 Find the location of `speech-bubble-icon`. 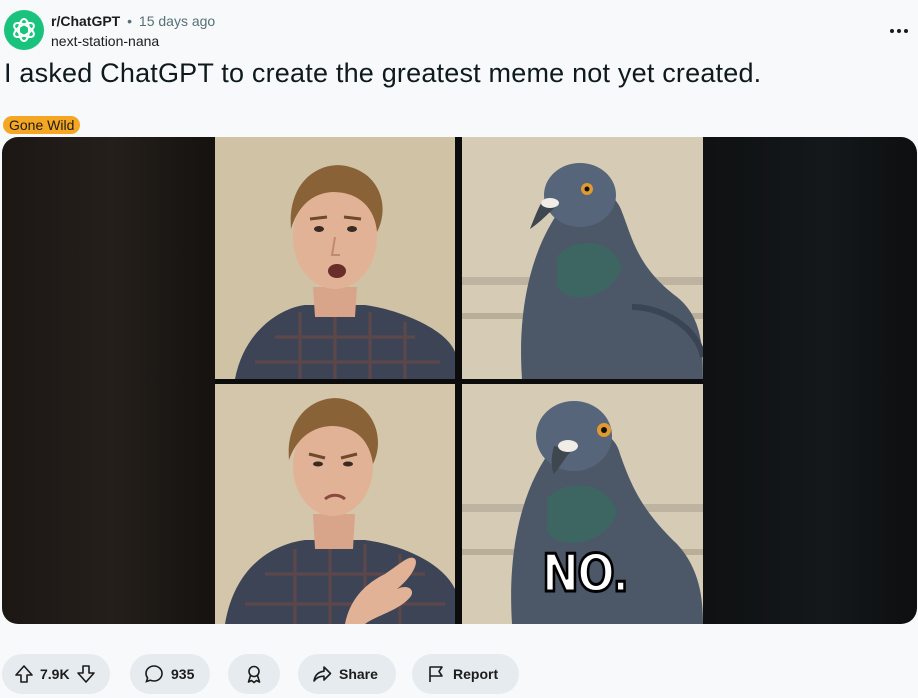

speech-bubble-icon is located at coordinates (154, 674).